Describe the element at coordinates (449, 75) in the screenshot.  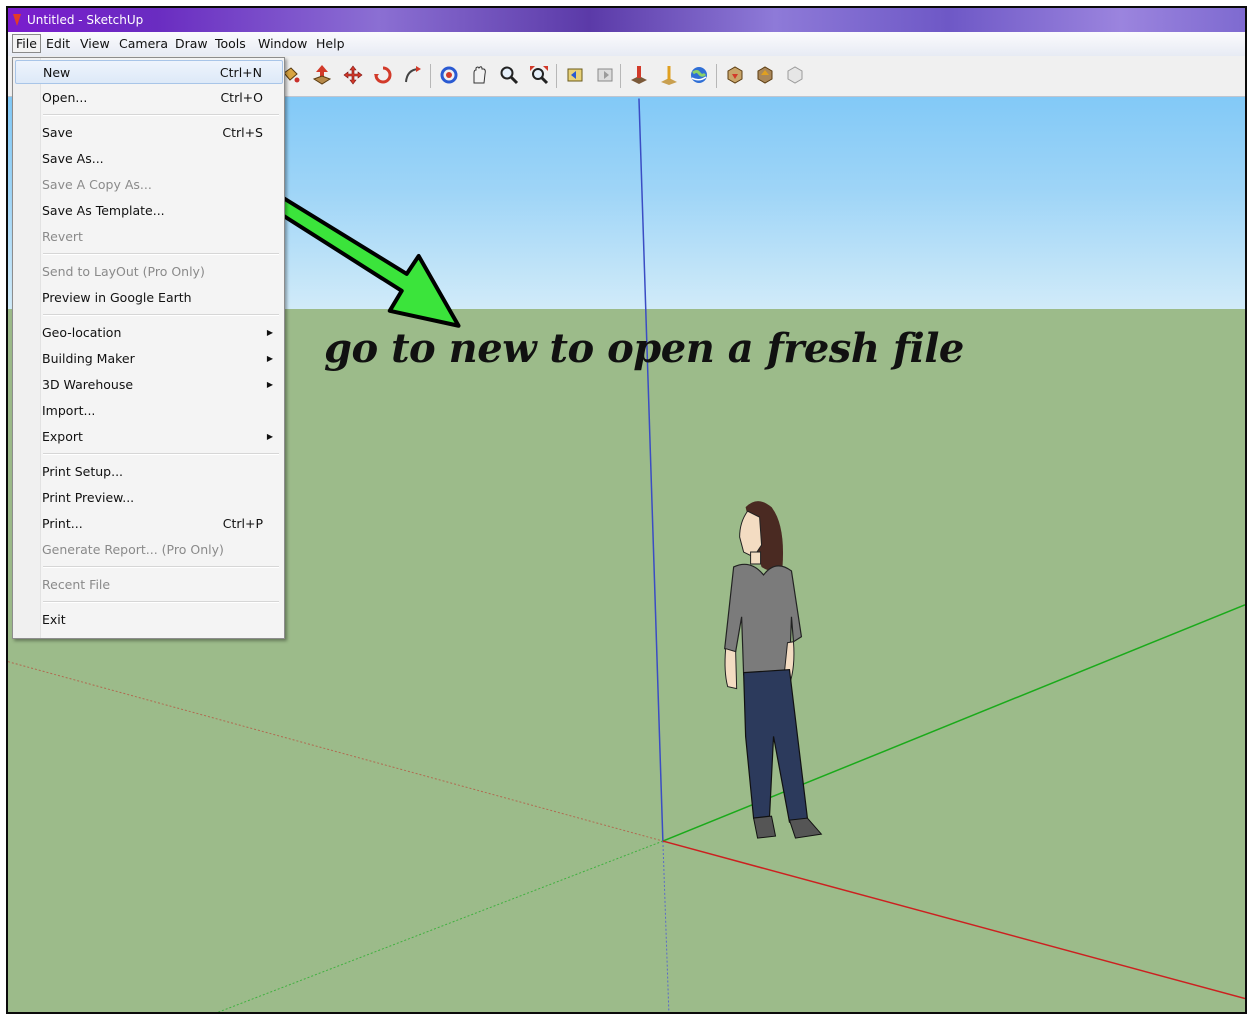
I see `orbit-icon` at that location.